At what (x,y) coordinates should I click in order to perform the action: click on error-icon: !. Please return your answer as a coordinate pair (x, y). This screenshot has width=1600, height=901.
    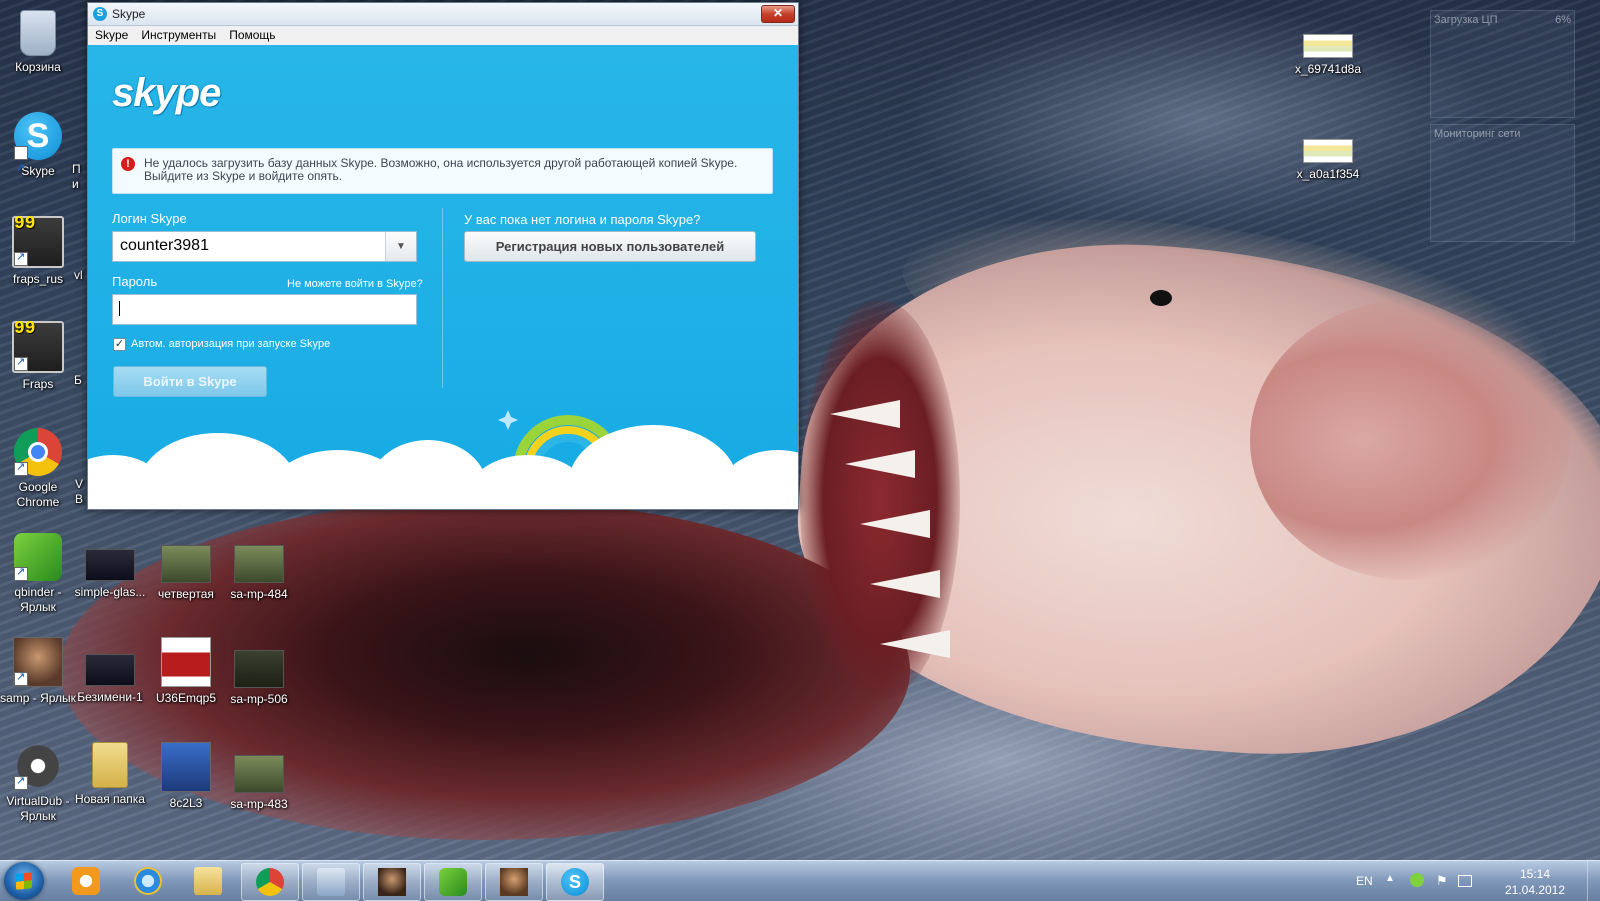
    Looking at the image, I should click on (128, 164).